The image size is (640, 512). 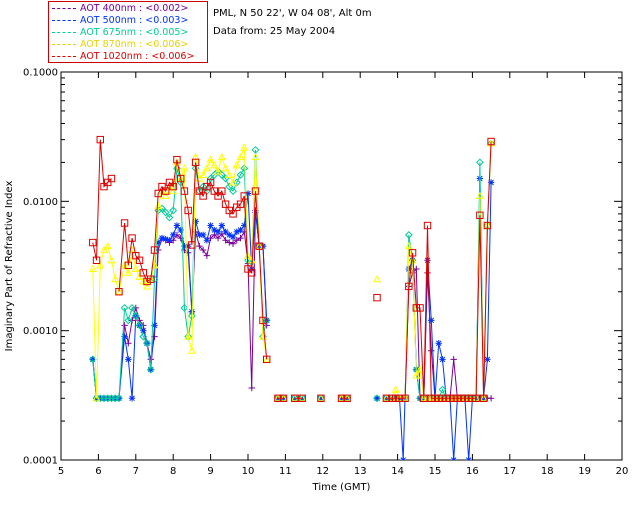 I want to click on x-tick-label: 15, so click(x=435, y=471).